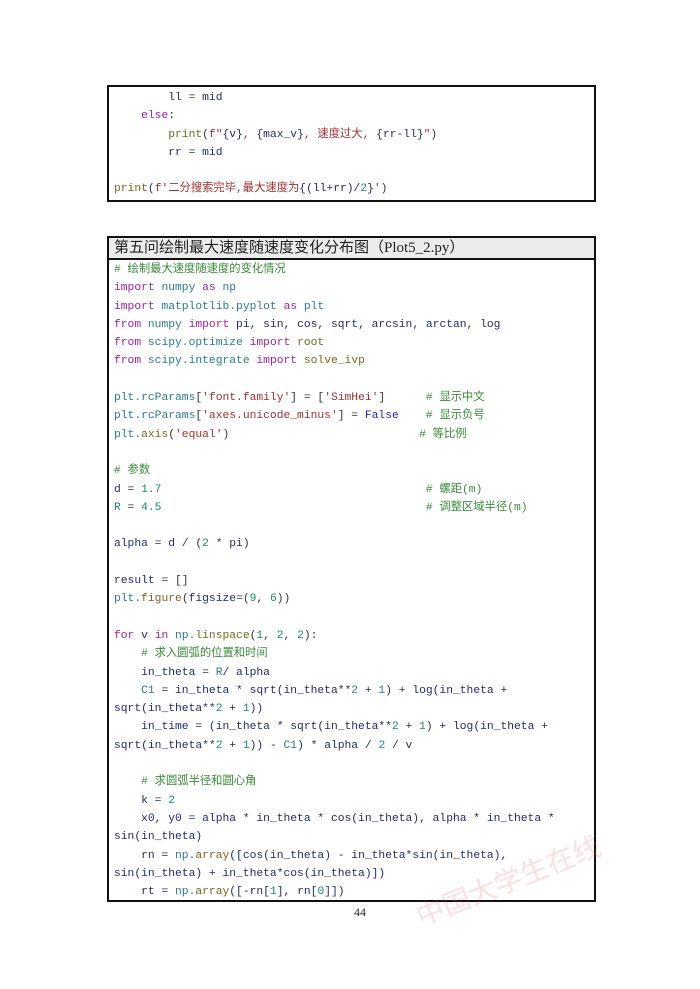 The width and height of the screenshot is (700, 989). I want to click on code-line: R = 4.5 # 调整区域半径(m), so click(354, 508).